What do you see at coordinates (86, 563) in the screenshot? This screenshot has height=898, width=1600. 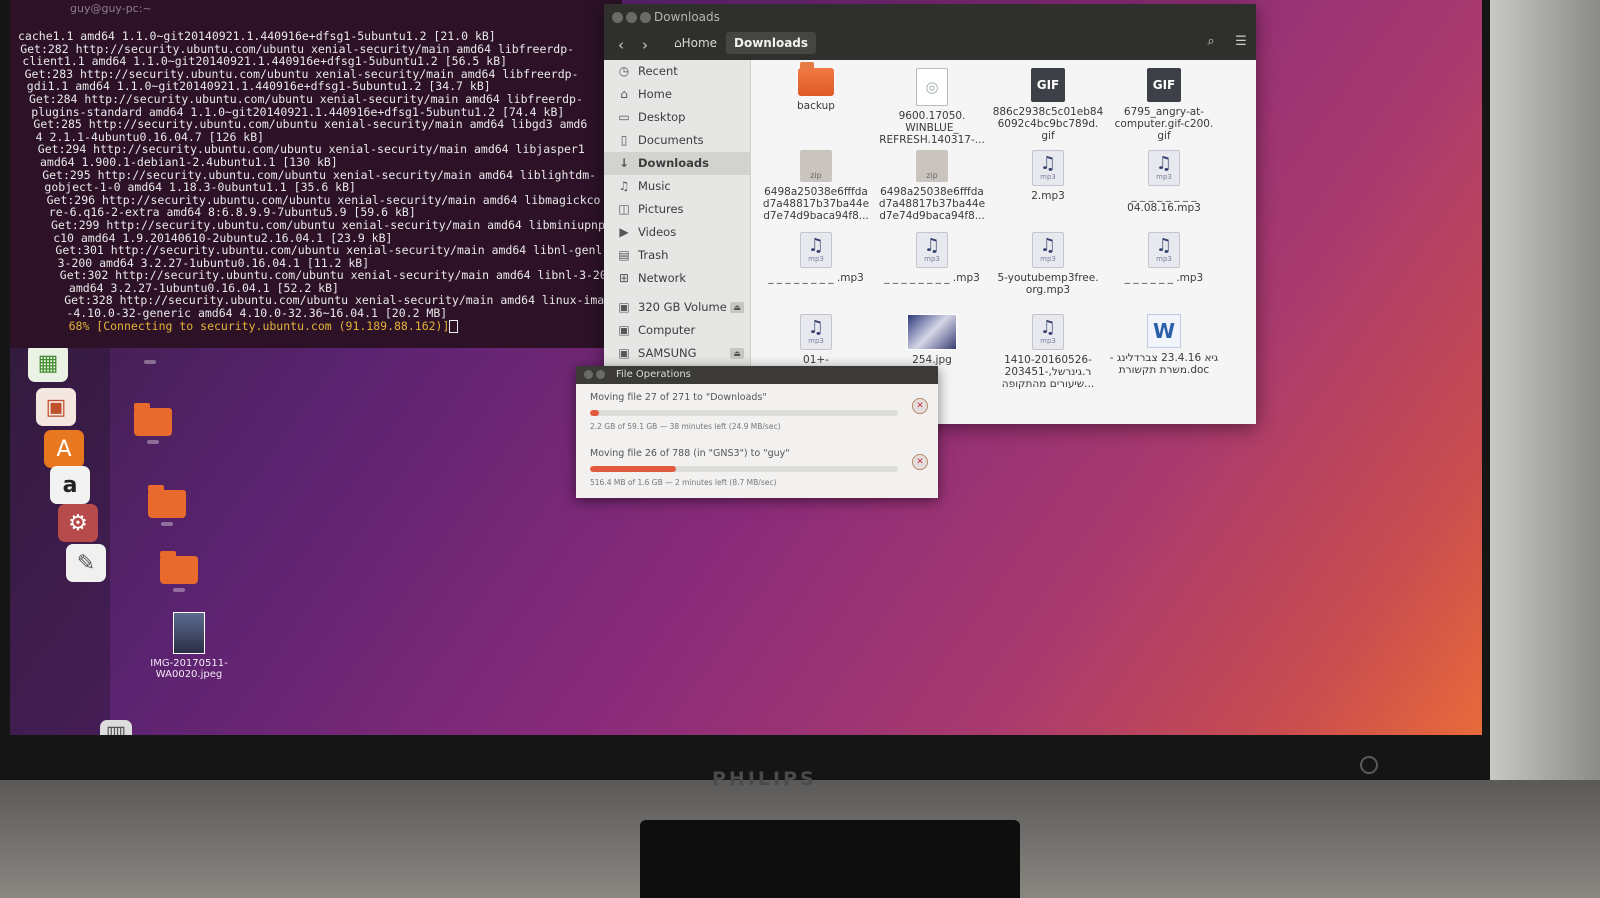 I see `text-editor-icon: ✎` at bounding box center [86, 563].